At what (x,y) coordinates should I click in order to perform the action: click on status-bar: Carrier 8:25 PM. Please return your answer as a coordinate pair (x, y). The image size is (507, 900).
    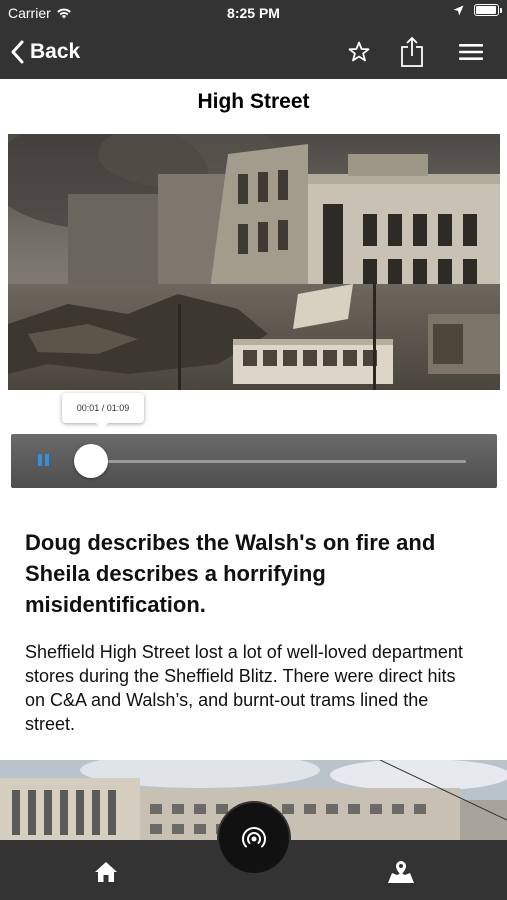
    Looking at the image, I should click on (253, 13).